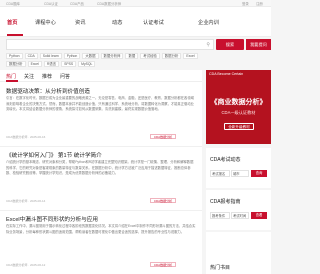 The height and width of the screenshot is (274, 320). What do you see at coordinates (51, 3) in the screenshot?
I see `top-link-certification: CDA认证` at bounding box center [51, 3].